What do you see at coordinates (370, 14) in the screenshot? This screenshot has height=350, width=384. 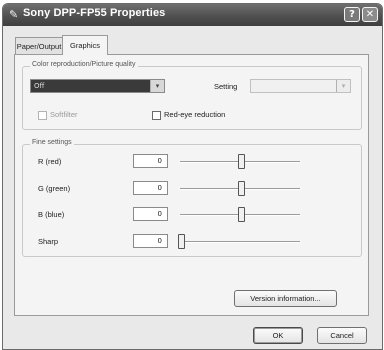 I see `close-button: ✕` at bounding box center [370, 14].